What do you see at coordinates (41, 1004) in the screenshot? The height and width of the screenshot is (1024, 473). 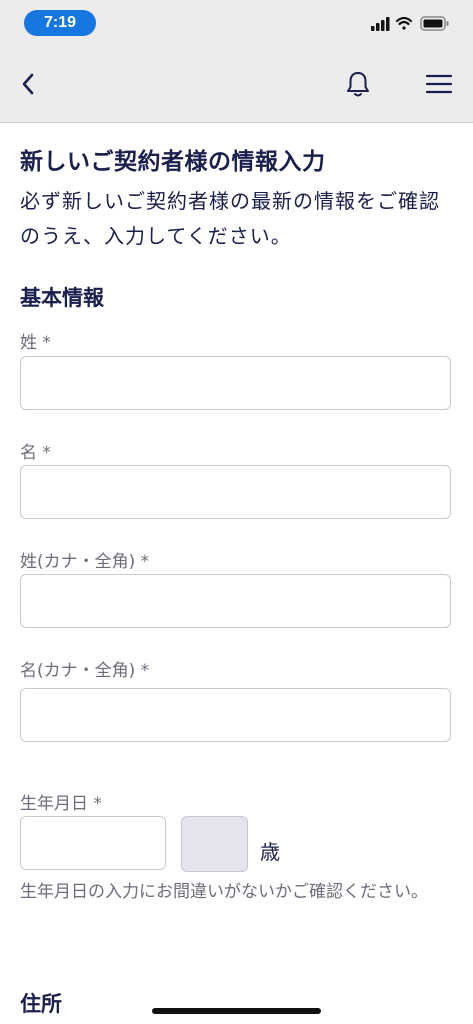 I see `address-heading: 住所` at bounding box center [41, 1004].